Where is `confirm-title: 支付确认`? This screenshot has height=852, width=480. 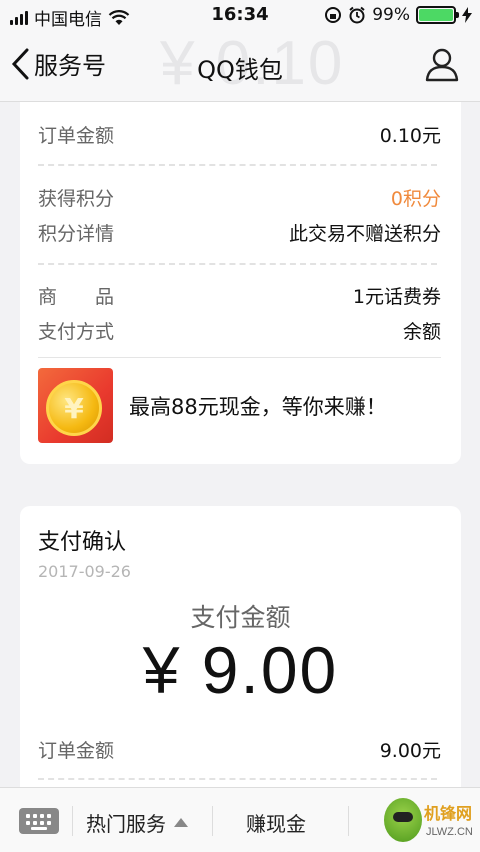
confirm-title: 支付确认 is located at coordinates (82, 542).